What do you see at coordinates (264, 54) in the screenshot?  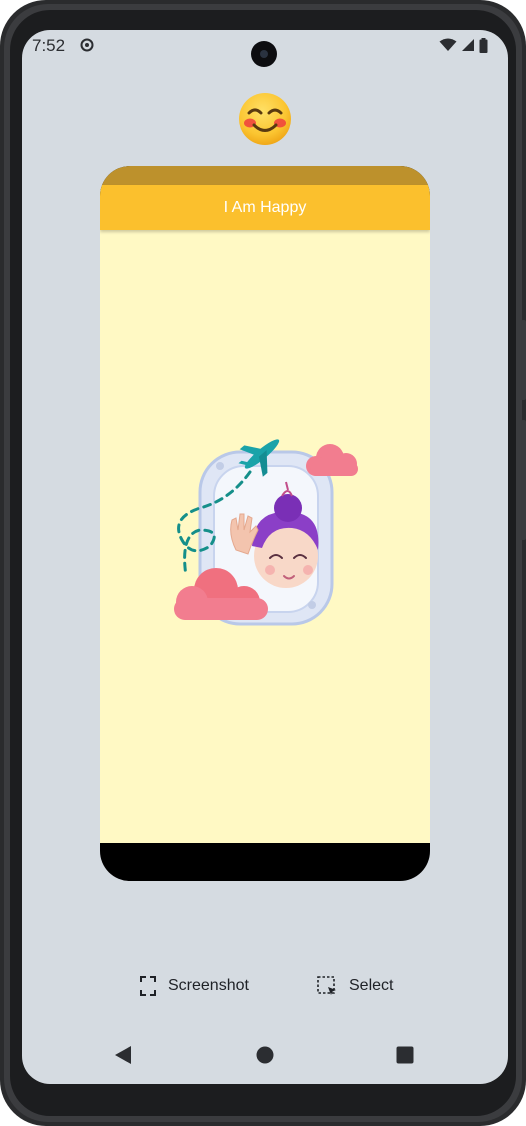 I see `front-camera` at bounding box center [264, 54].